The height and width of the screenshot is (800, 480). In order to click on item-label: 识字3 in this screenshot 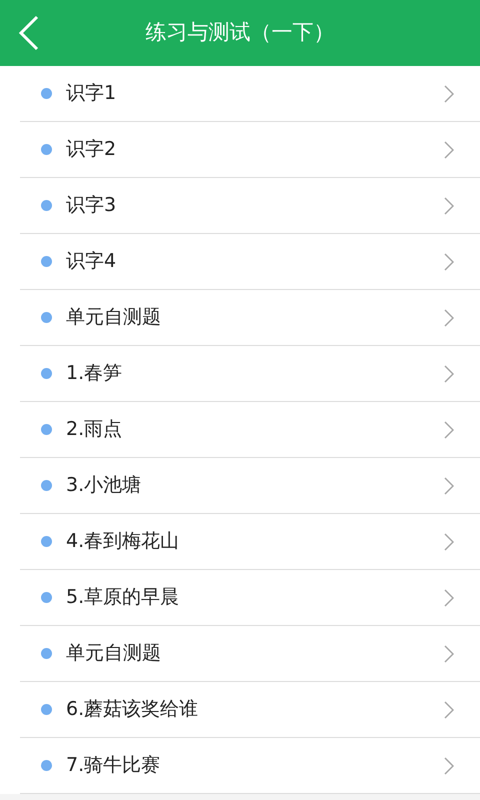, I will do `click(92, 205)`.